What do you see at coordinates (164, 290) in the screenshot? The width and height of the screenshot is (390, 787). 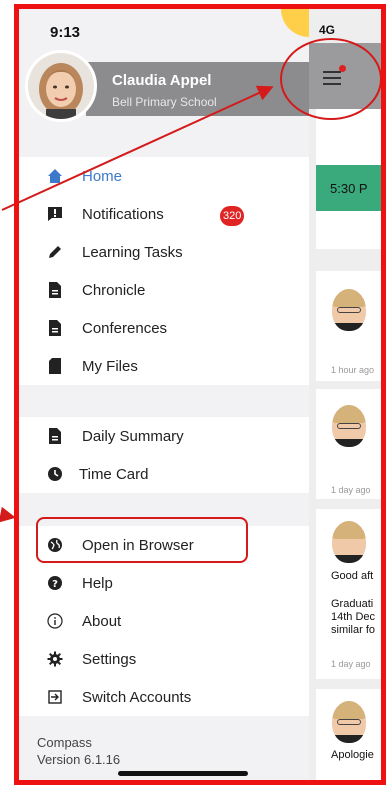 I see `menu-item-chronicle: Chronicle` at bounding box center [164, 290].